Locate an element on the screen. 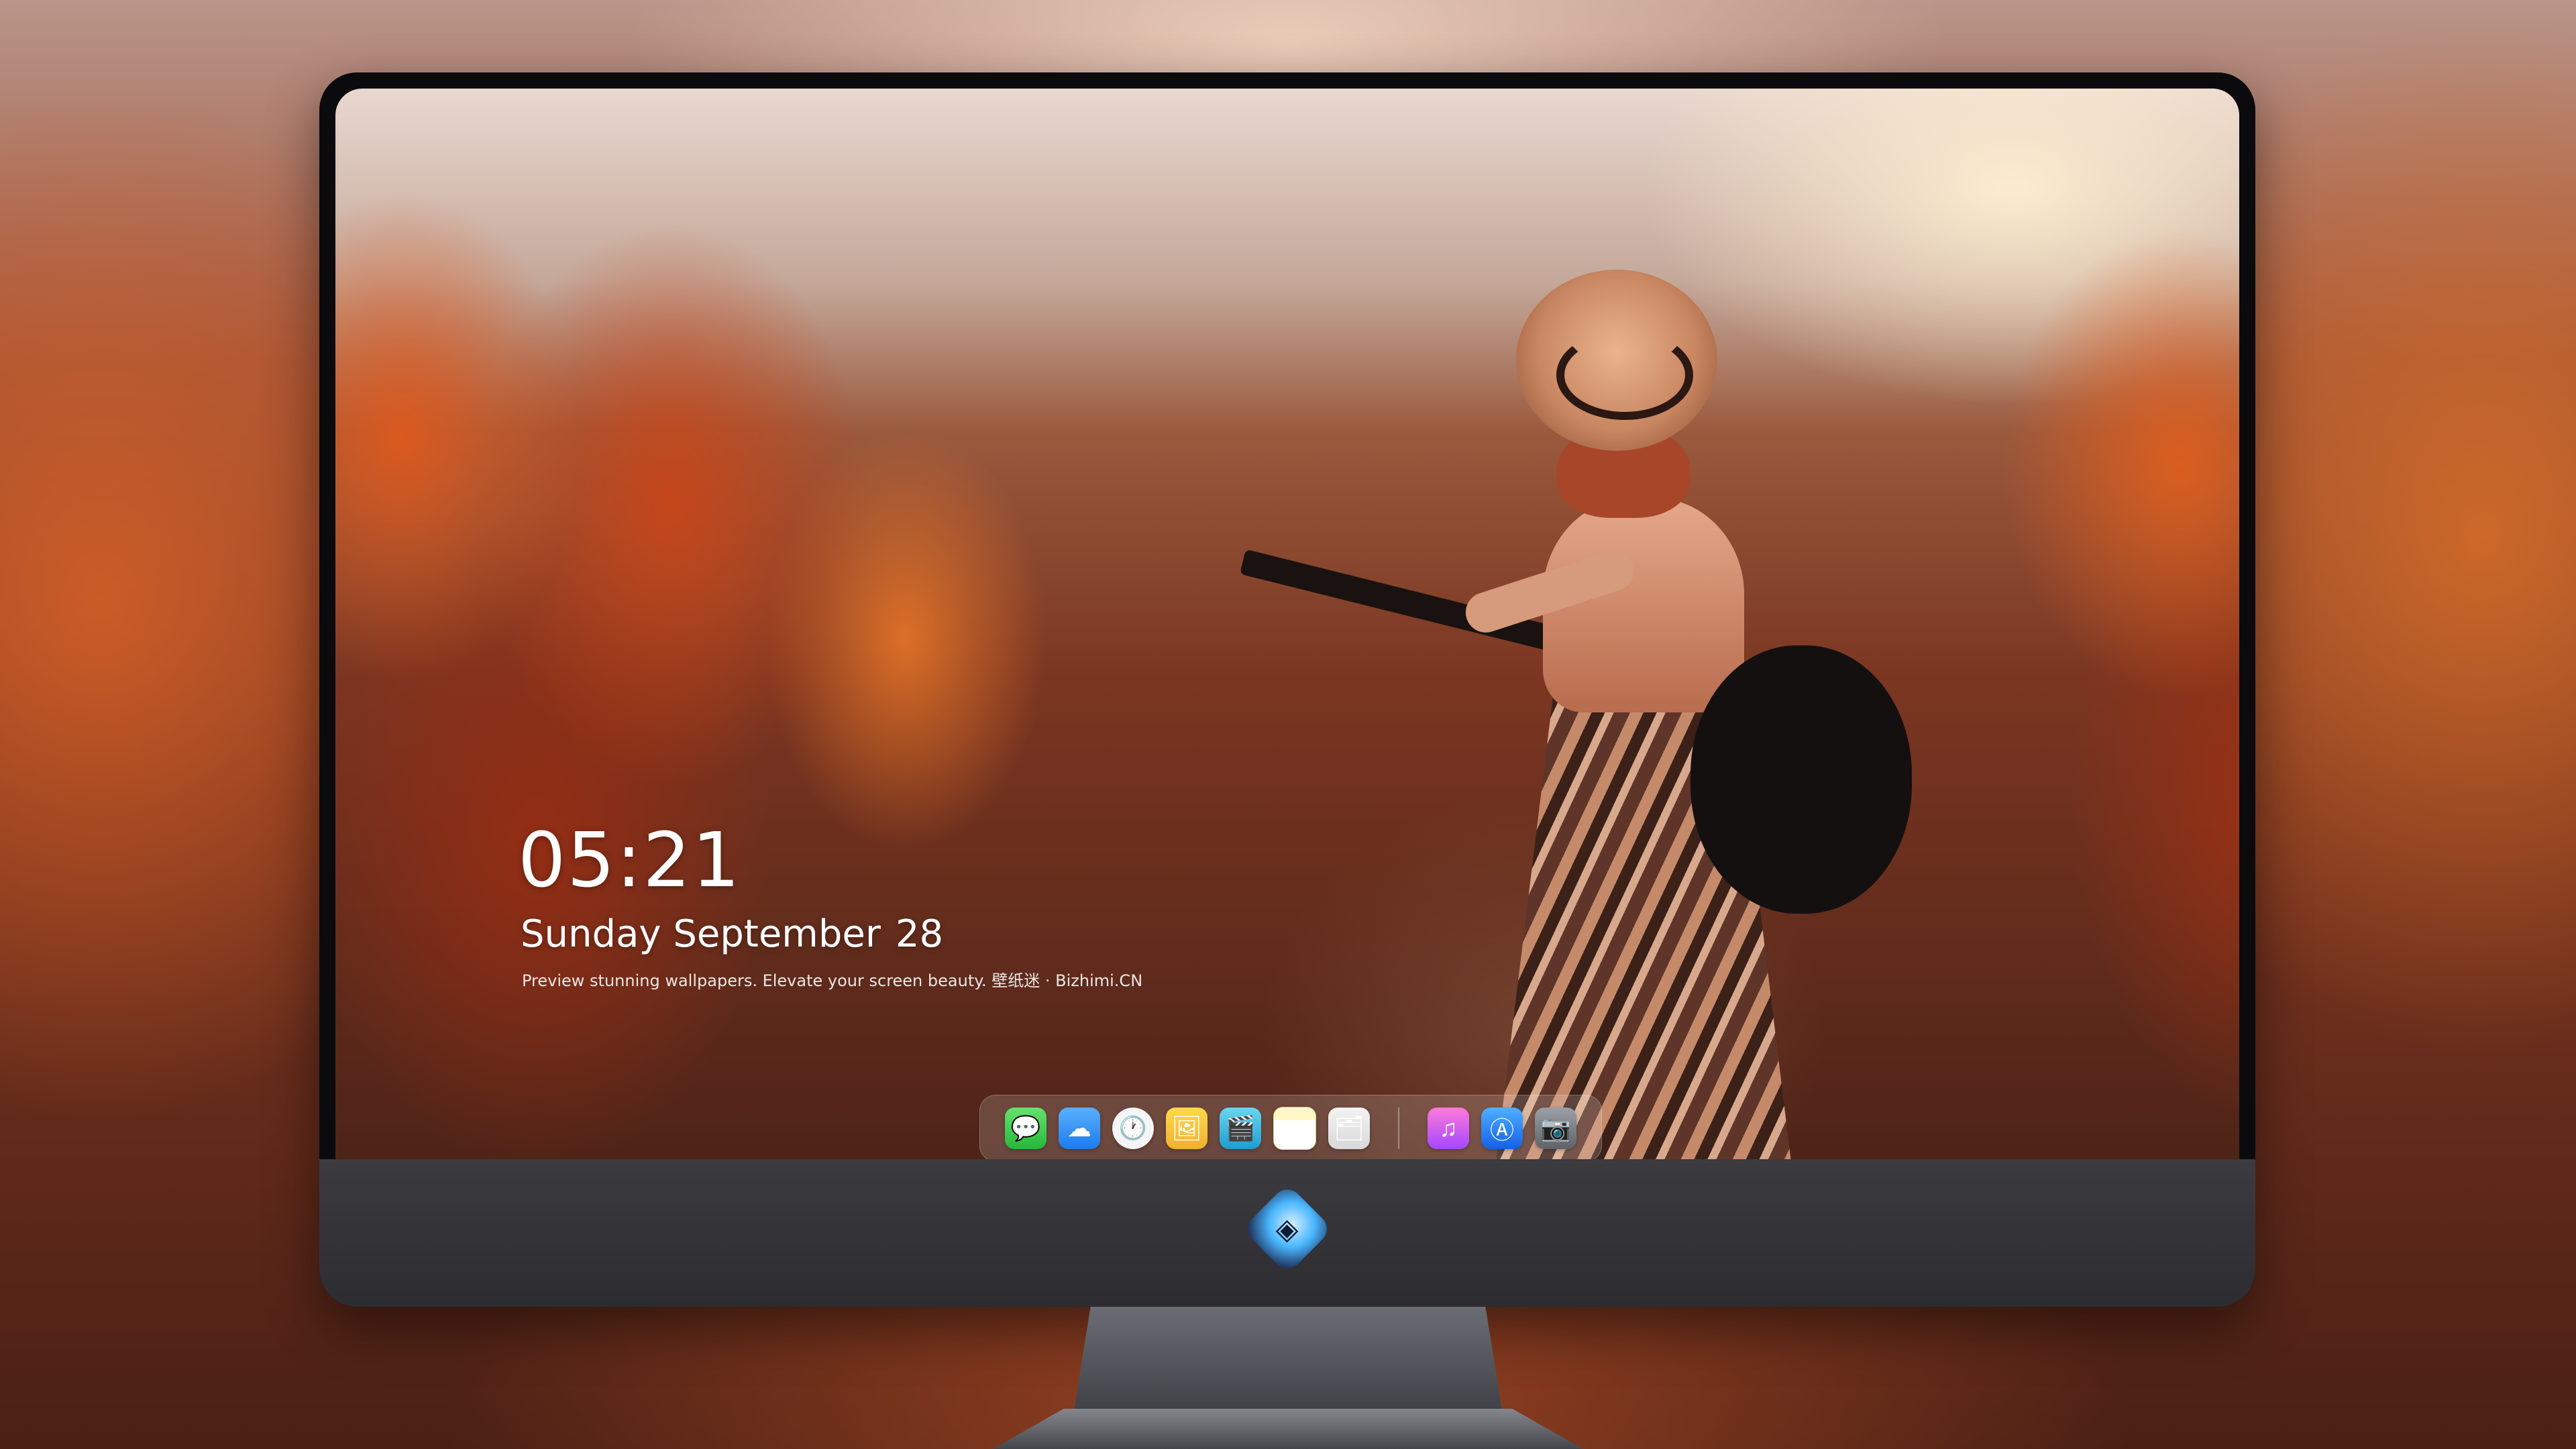 This screenshot has width=2576, height=1449. hat-band is located at coordinates (1624, 375).